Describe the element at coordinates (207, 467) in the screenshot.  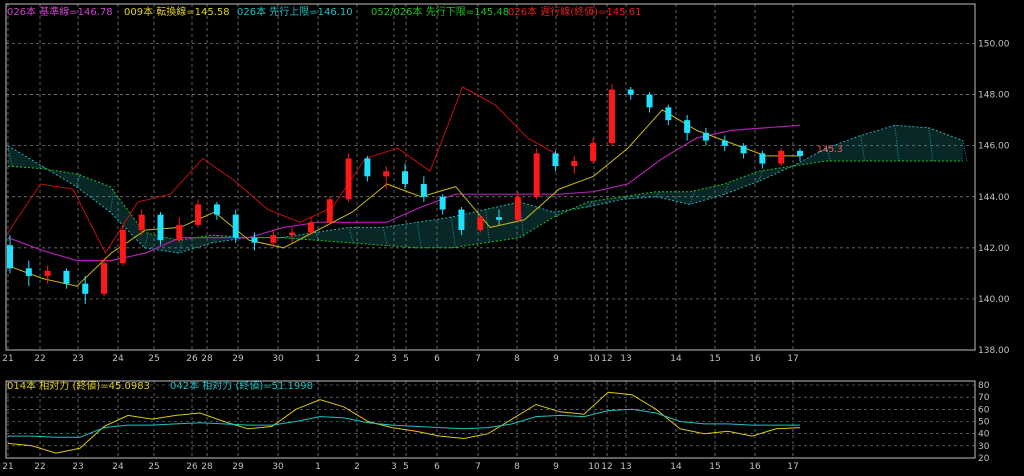
I see `x-tick-label-sub: 28` at that location.